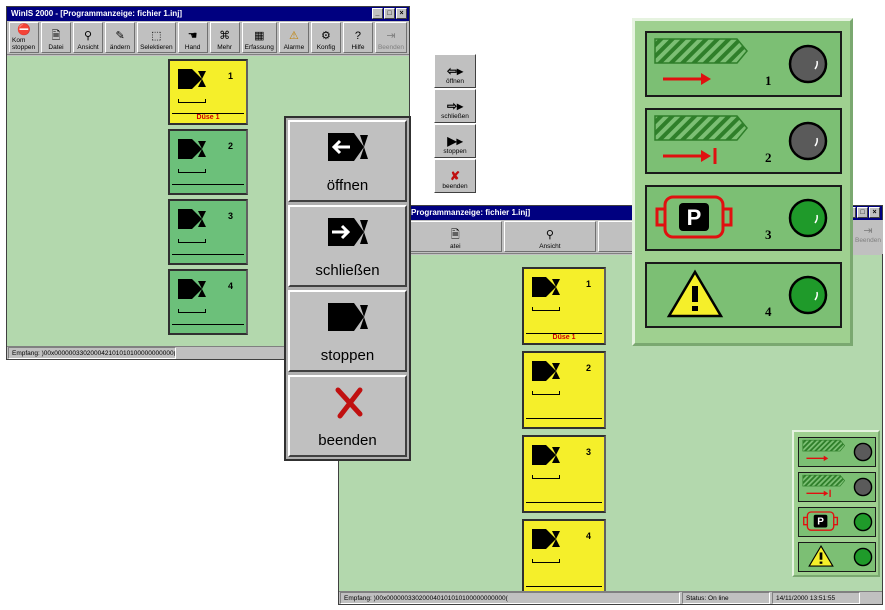 This screenshot has height=610, width=885. I want to click on exit-button: beenden, so click(347, 416).